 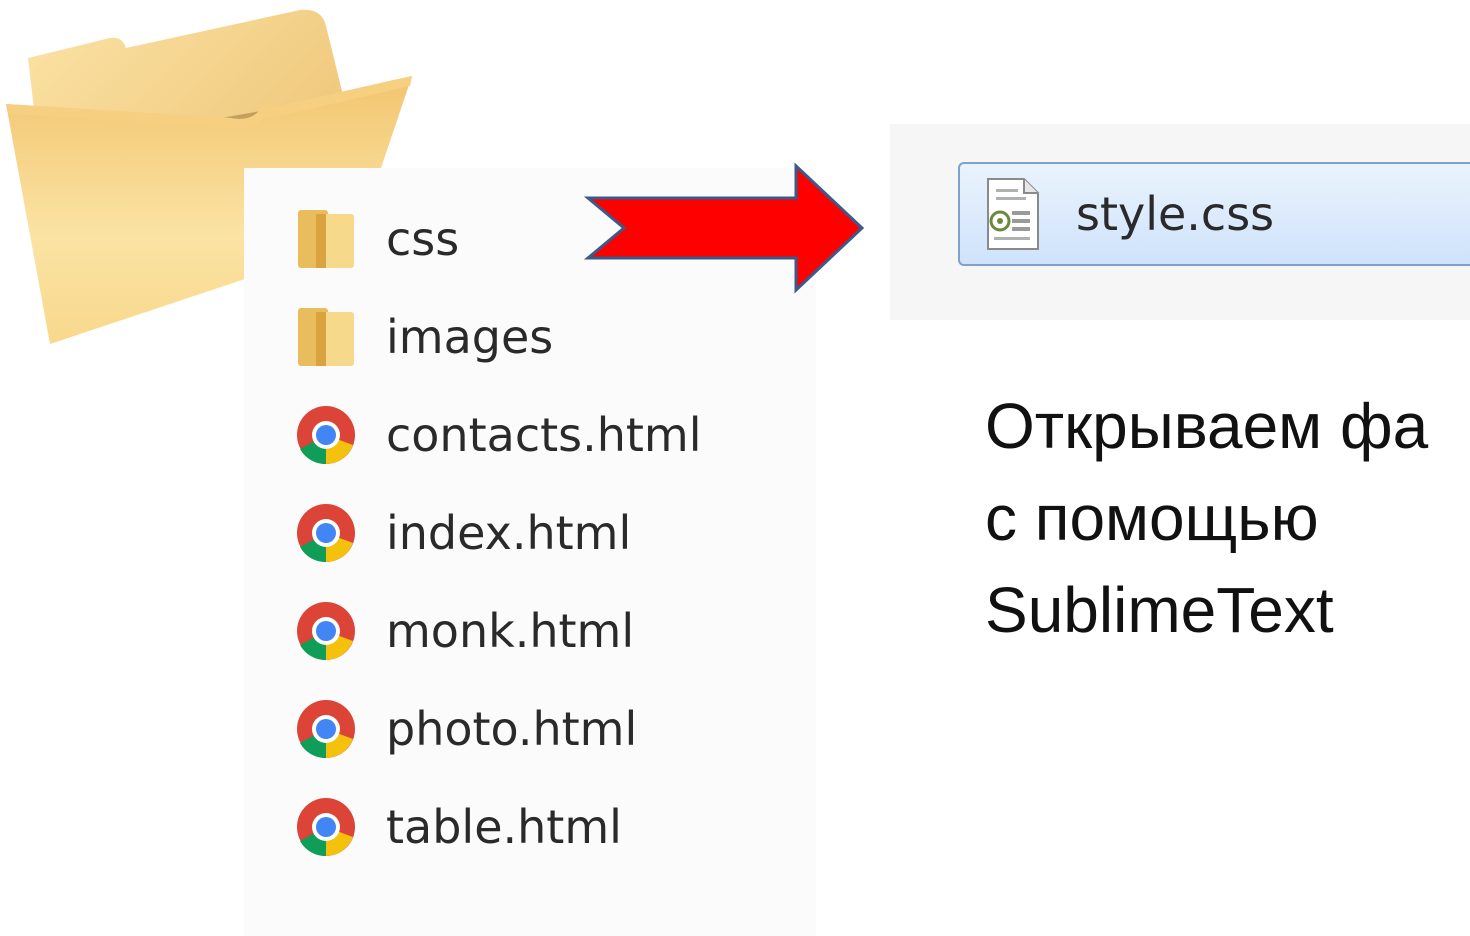 What do you see at coordinates (544, 435) in the screenshot?
I see `file-name: contacts.html` at bounding box center [544, 435].